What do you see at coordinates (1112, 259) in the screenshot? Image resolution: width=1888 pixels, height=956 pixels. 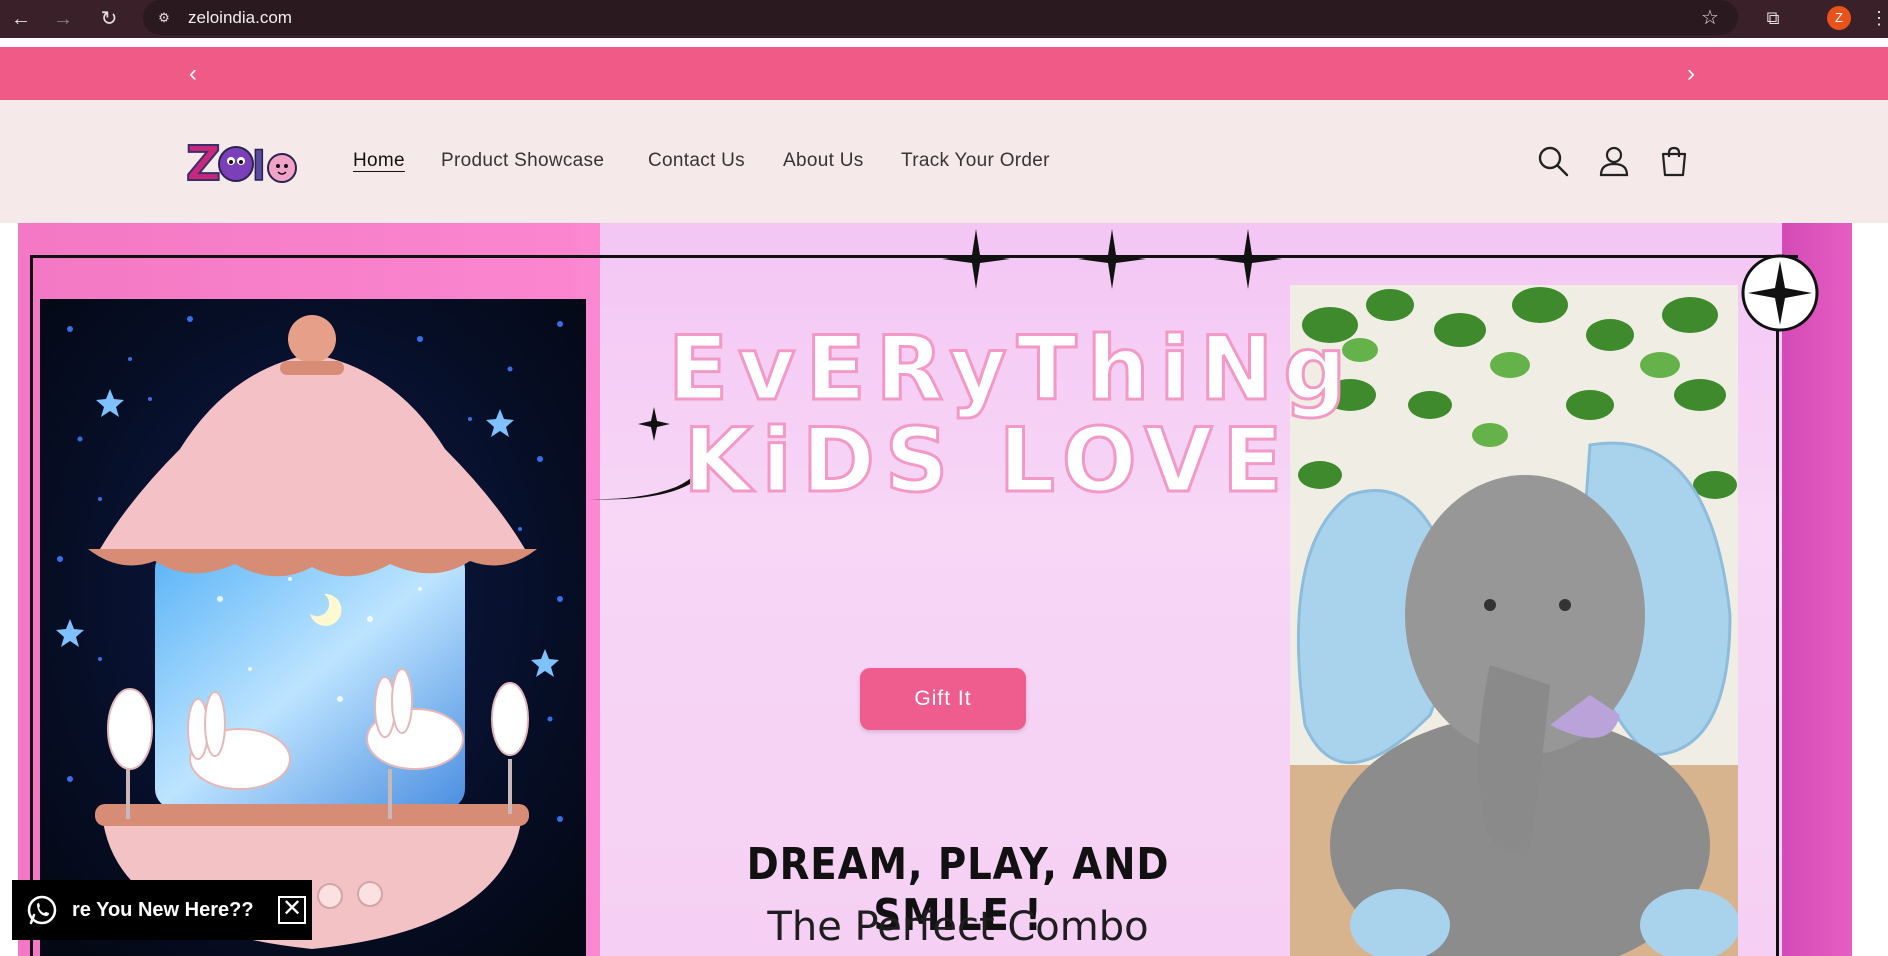 I see `sparkle-icon` at bounding box center [1112, 259].